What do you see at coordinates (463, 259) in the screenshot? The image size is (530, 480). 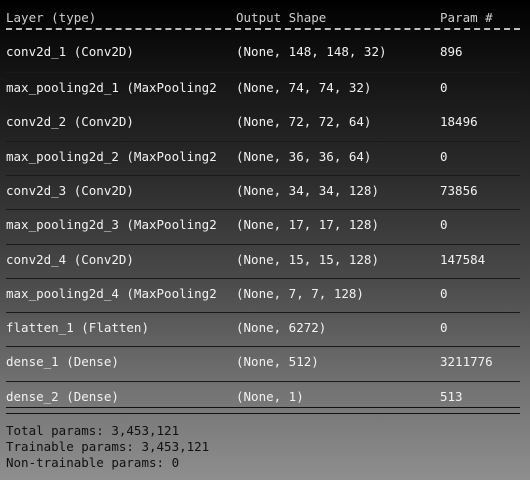 I see `param-count: 147584` at bounding box center [463, 259].